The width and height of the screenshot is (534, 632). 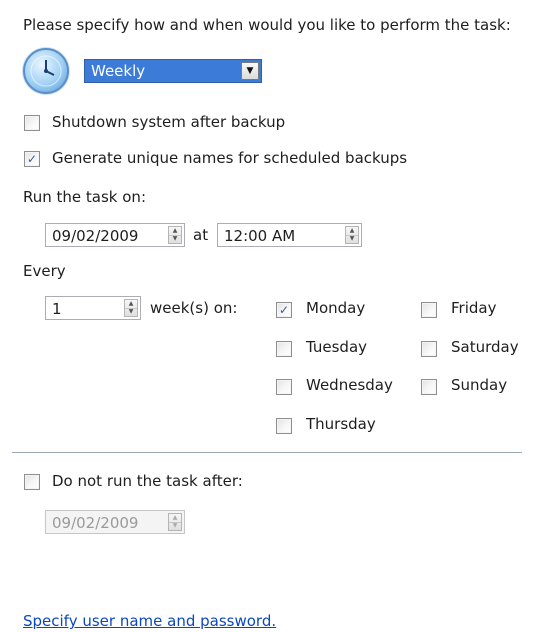 What do you see at coordinates (479, 385) in the screenshot?
I see `sunday-label: Sunday` at bounding box center [479, 385].